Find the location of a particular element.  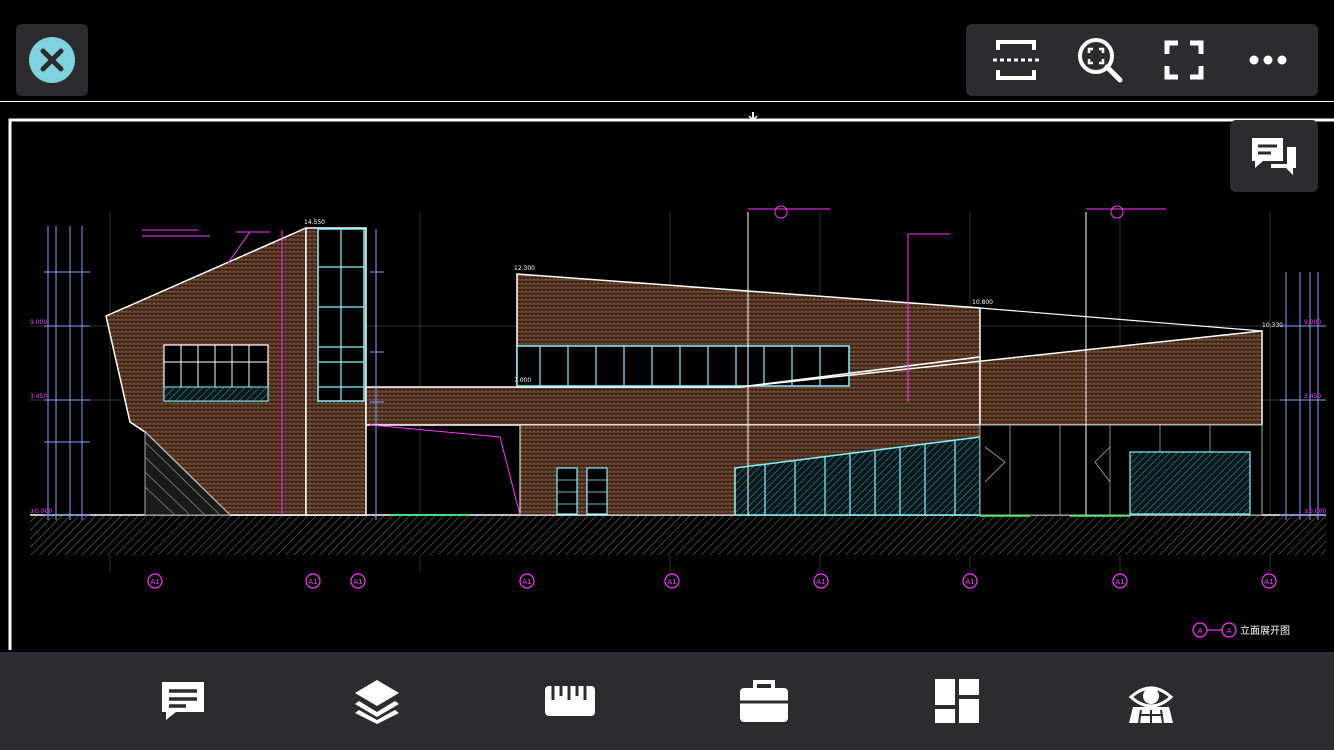

height-label: 10.330 is located at coordinates (1272, 325).